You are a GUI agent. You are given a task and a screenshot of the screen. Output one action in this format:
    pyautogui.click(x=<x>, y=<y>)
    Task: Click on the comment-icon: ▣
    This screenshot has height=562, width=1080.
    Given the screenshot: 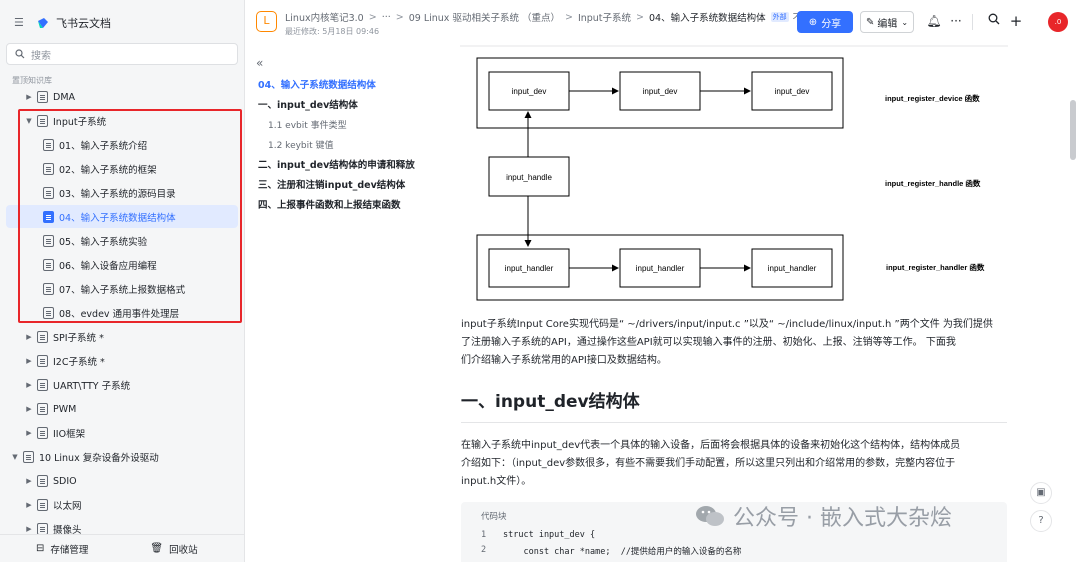 What is the action you would take?
    pyautogui.click(x=1041, y=493)
    